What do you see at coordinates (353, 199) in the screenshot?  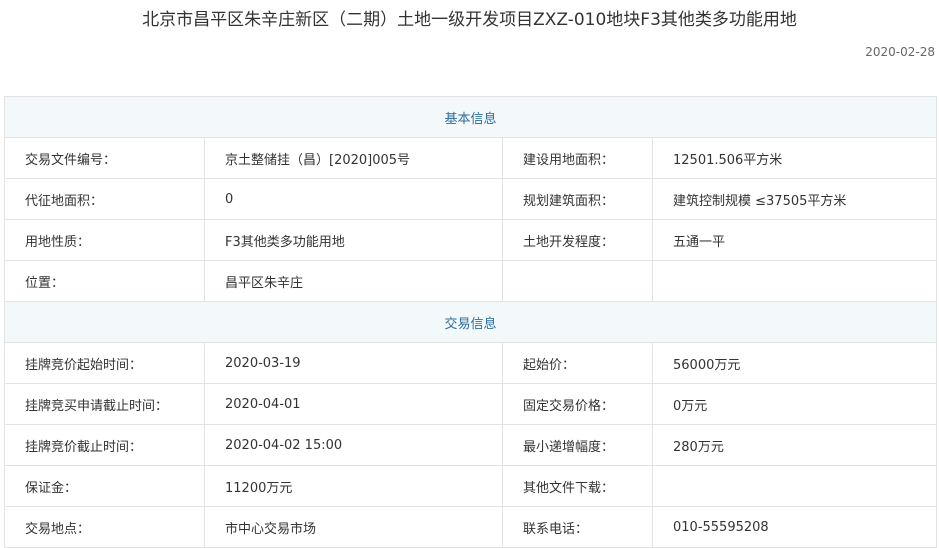 I see `field-value: 0` at bounding box center [353, 199].